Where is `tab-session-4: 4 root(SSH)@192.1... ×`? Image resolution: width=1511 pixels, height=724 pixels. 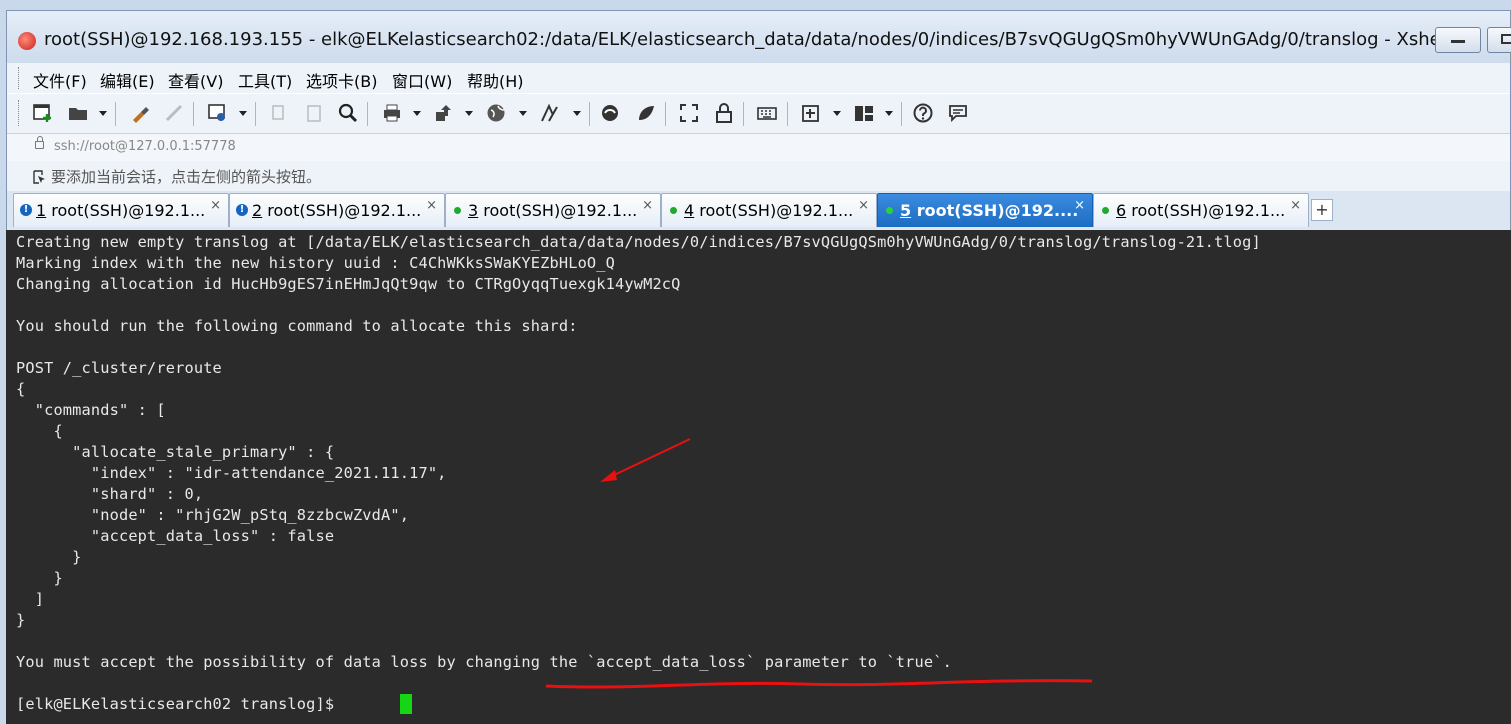 tab-session-4: 4 root(SSH)@192.1... × is located at coordinates (769, 210).